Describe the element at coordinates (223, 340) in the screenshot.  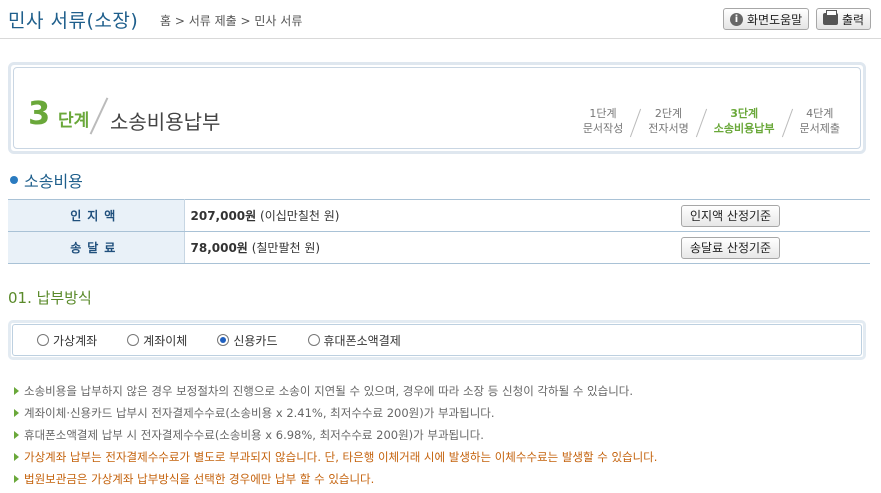
I see `radio-circle-selected` at that location.